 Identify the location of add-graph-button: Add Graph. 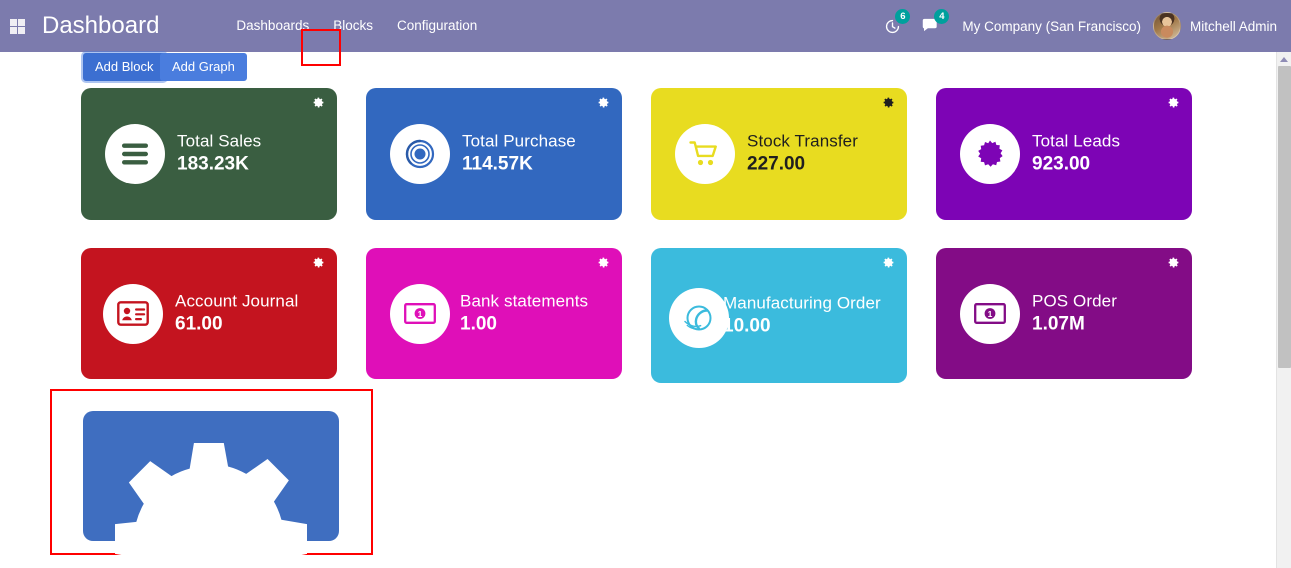
(203, 67).